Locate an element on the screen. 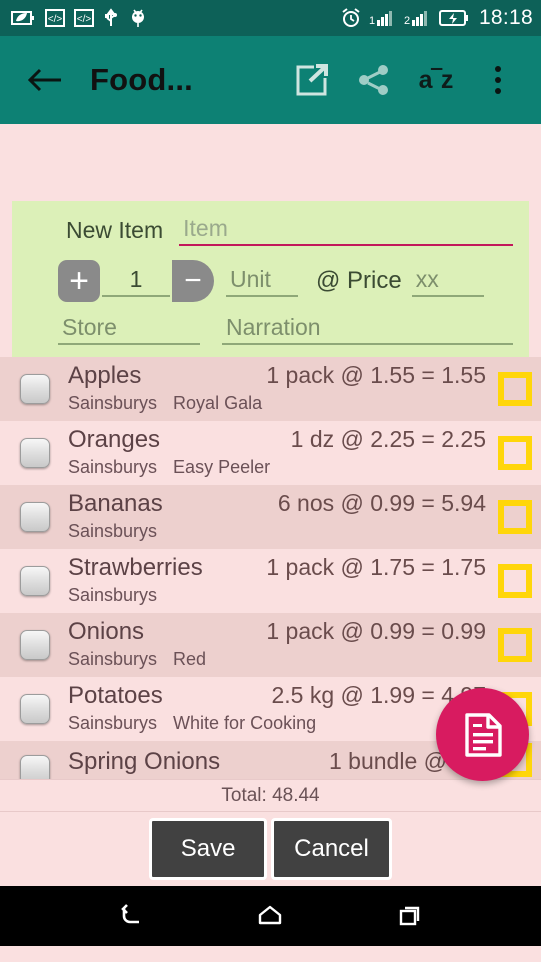 This screenshot has width=541, height=962. new-item-qty-row: + 1 − Unit @ Price xx is located at coordinates (270, 281).